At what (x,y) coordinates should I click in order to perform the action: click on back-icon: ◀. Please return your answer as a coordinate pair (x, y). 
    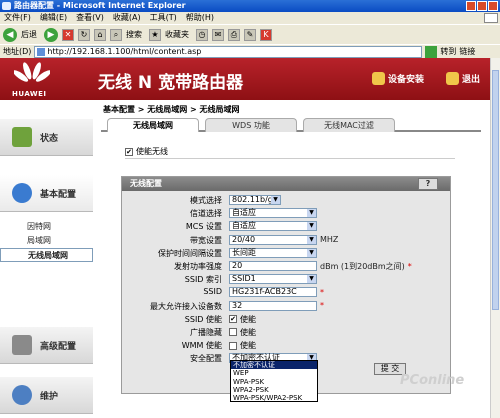
    Looking at the image, I should click on (10, 34).